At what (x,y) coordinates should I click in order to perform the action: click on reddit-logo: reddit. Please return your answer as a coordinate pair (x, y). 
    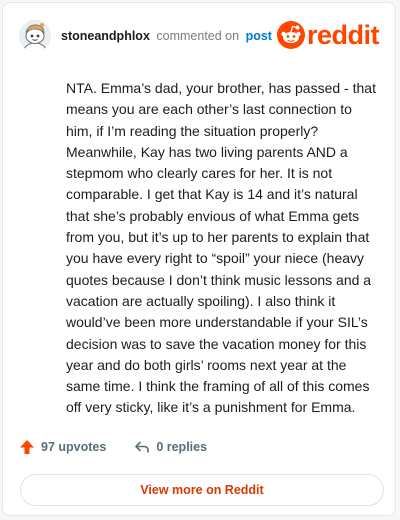
    Looking at the image, I should click on (328, 35).